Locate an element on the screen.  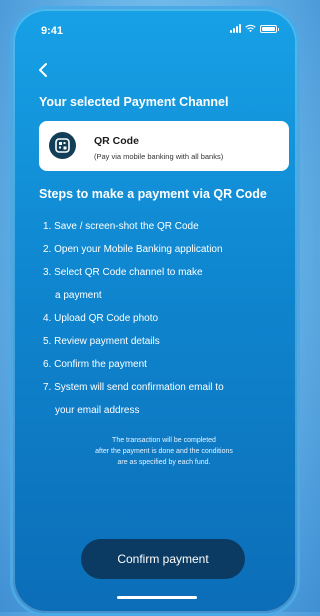
channel-title: QR Code is located at coordinates (116, 141).